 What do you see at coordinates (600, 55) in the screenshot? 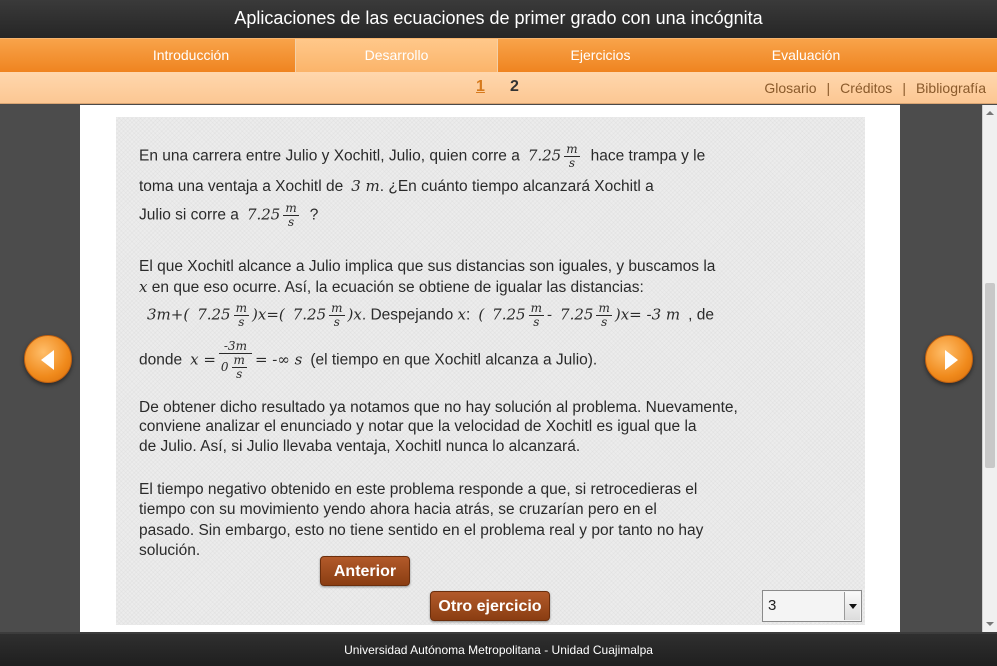
I see `tab-ejercicios: Ejercicios` at bounding box center [600, 55].